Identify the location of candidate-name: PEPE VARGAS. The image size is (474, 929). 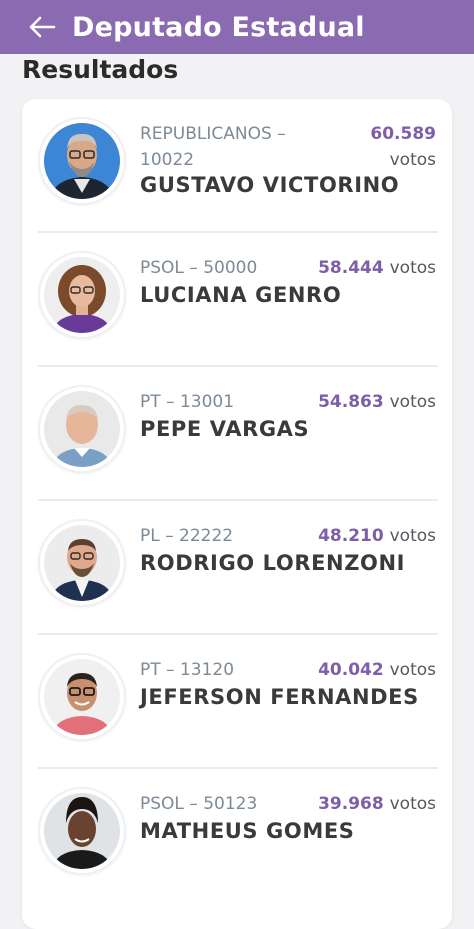
(225, 429).